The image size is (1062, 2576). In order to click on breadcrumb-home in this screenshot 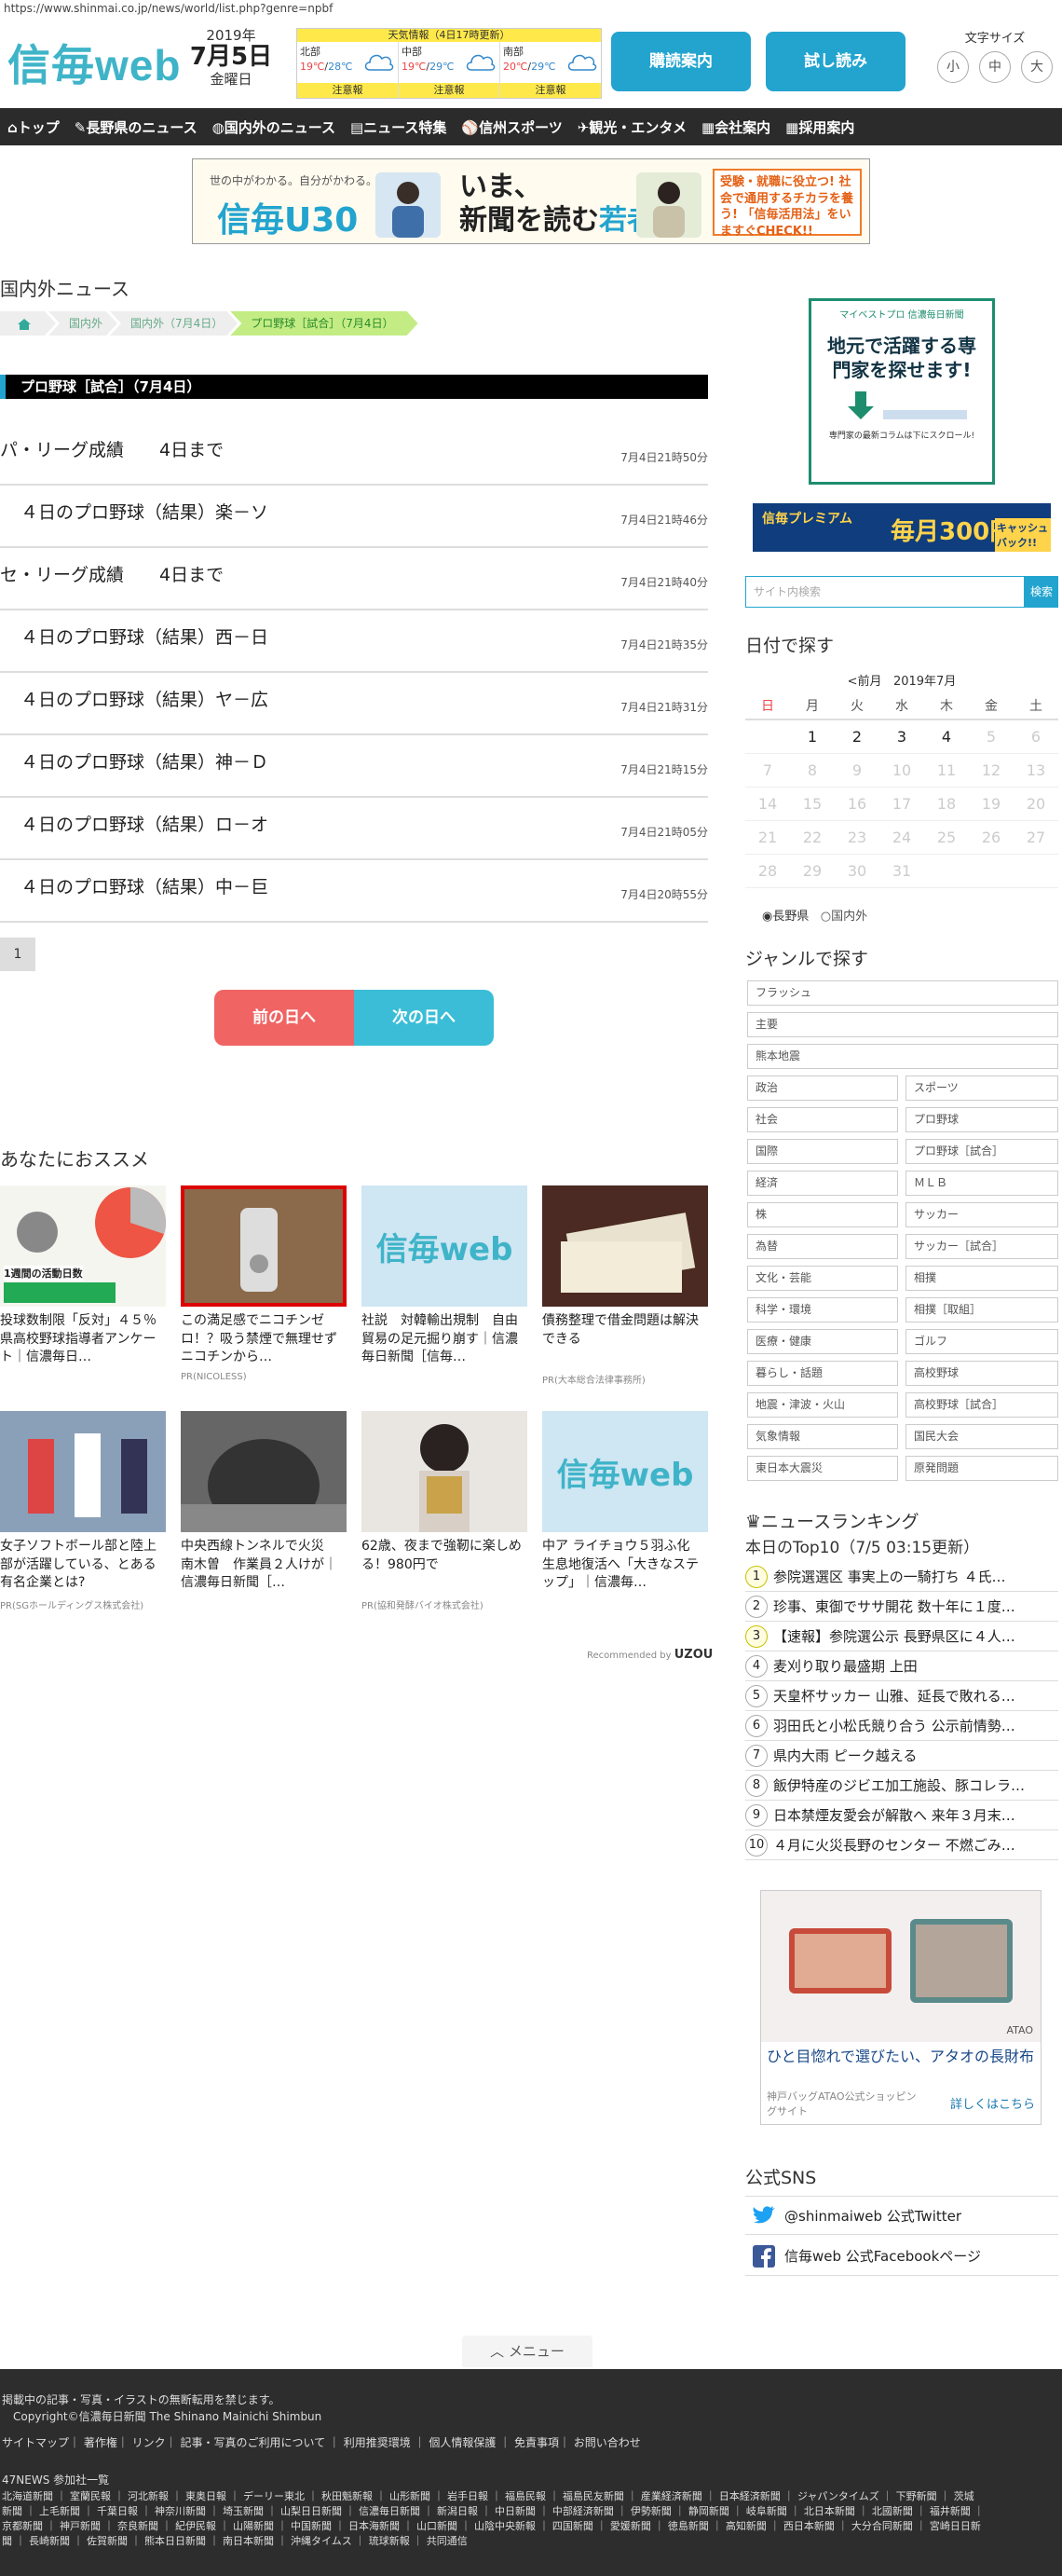, I will do `click(28, 323)`.